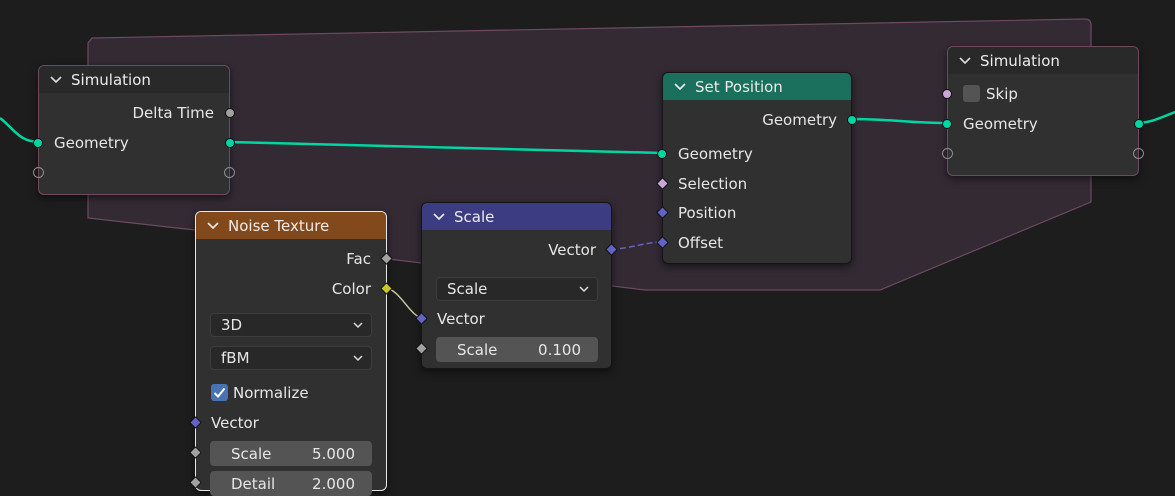  Describe the element at coordinates (271, 393) in the screenshot. I see `normalize-label: Normalize` at that location.